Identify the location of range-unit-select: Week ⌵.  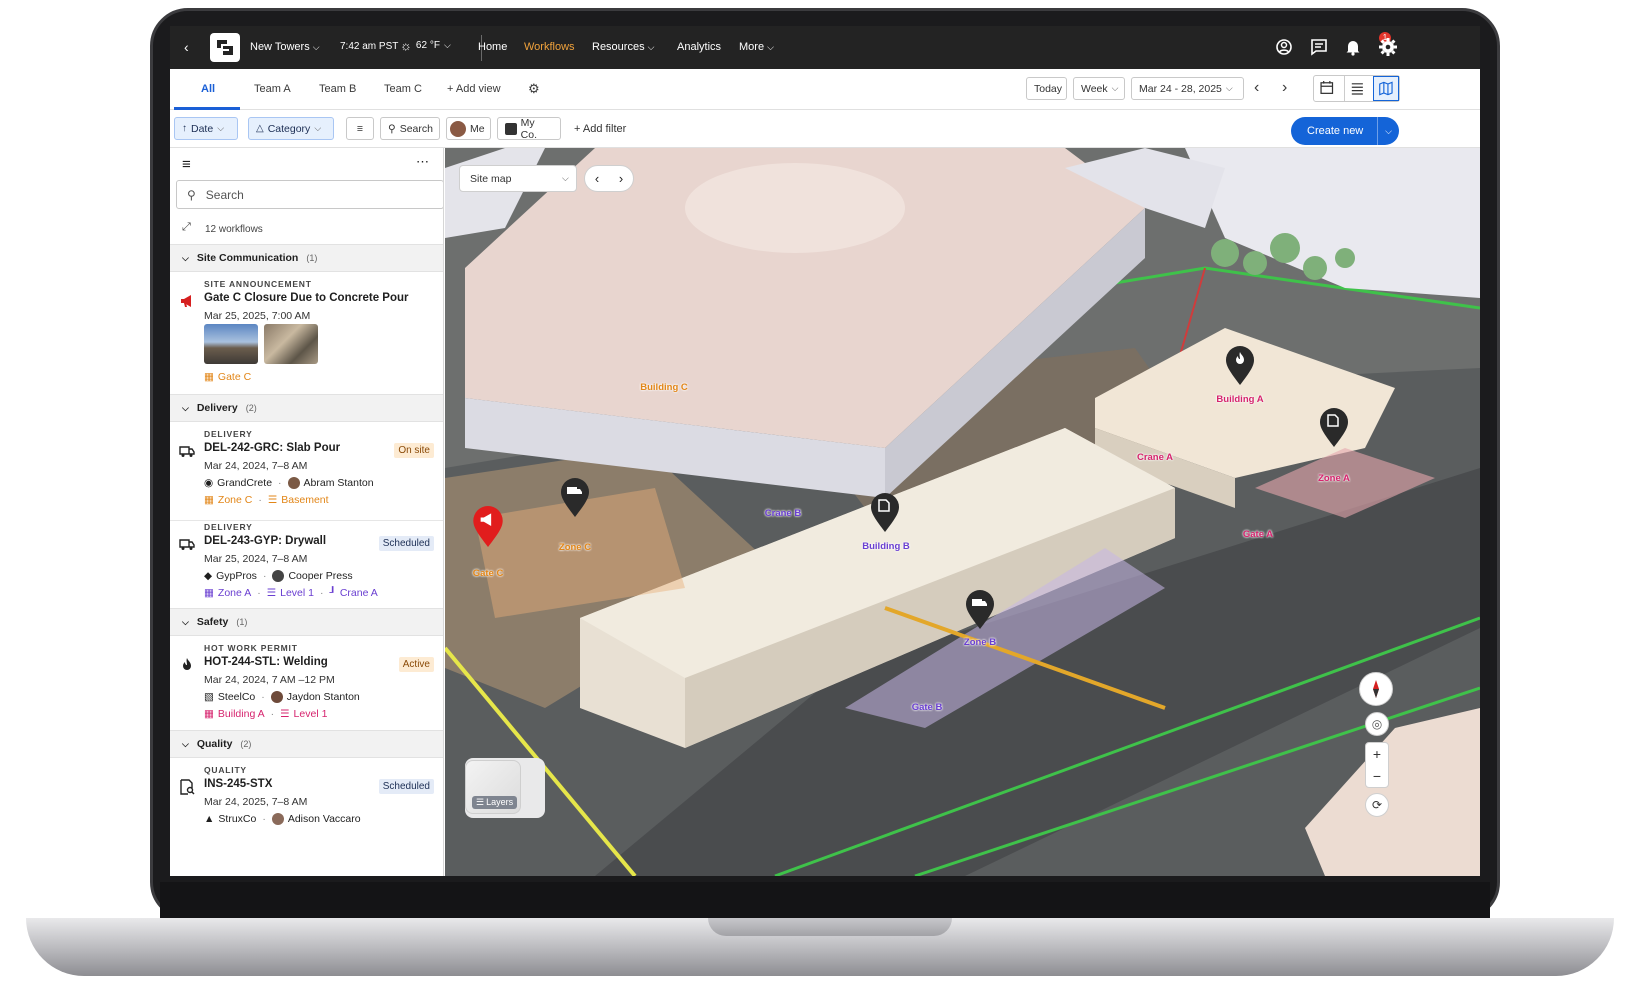
(1099, 88).